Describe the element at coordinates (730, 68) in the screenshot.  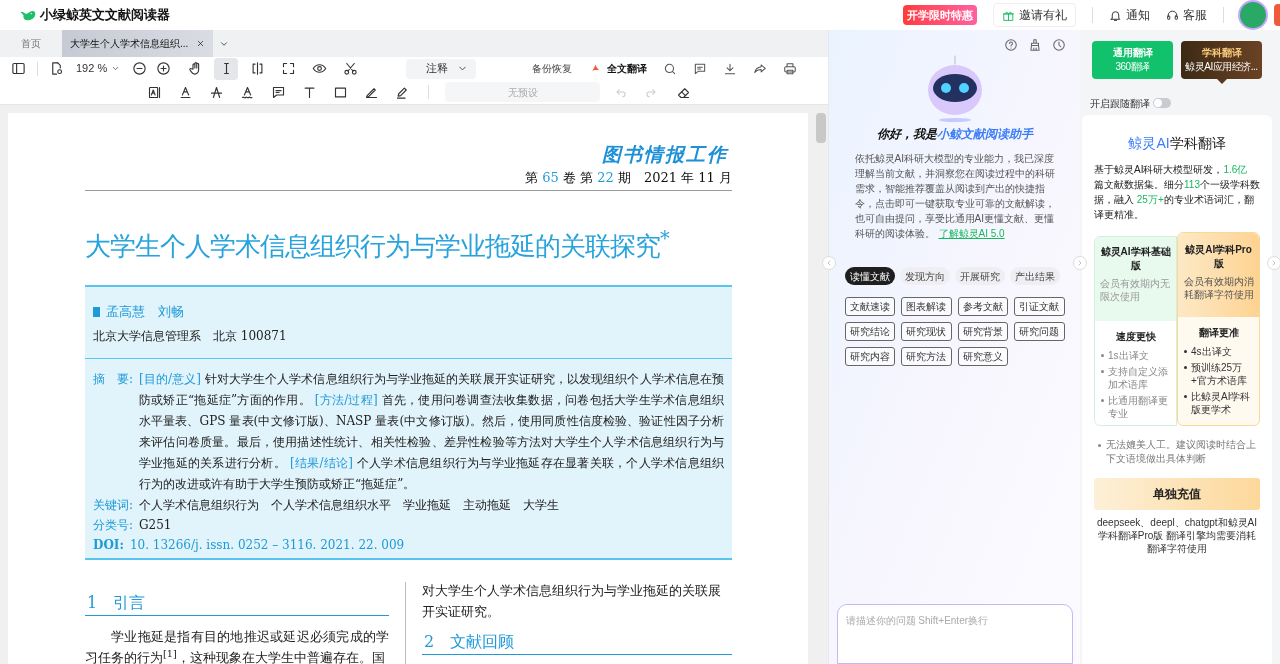
I see `download-icon` at that location.